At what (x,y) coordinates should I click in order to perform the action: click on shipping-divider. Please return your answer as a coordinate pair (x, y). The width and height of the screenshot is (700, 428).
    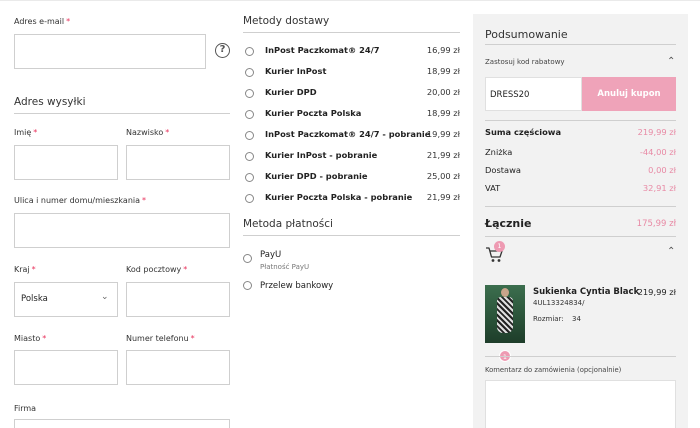
    Looking at the image, I should click on (351, 32).